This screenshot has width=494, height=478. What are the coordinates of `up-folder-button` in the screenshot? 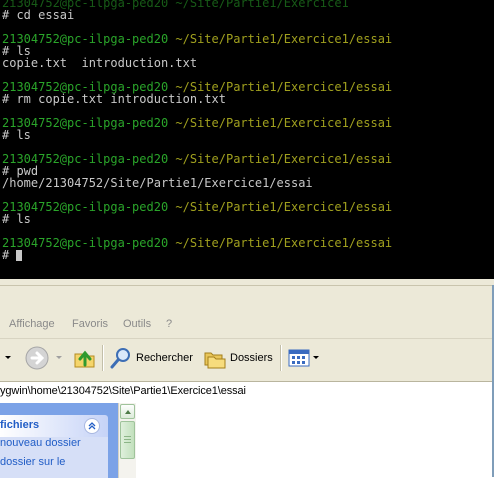 It's located at (85, 358).